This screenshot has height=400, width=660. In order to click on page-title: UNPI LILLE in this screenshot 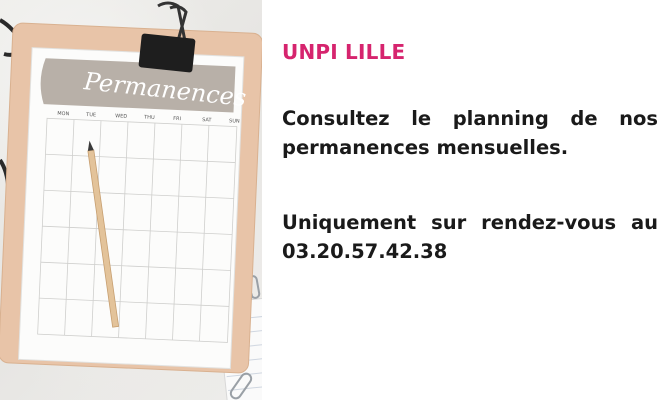, I will do `click(344, 52)`.